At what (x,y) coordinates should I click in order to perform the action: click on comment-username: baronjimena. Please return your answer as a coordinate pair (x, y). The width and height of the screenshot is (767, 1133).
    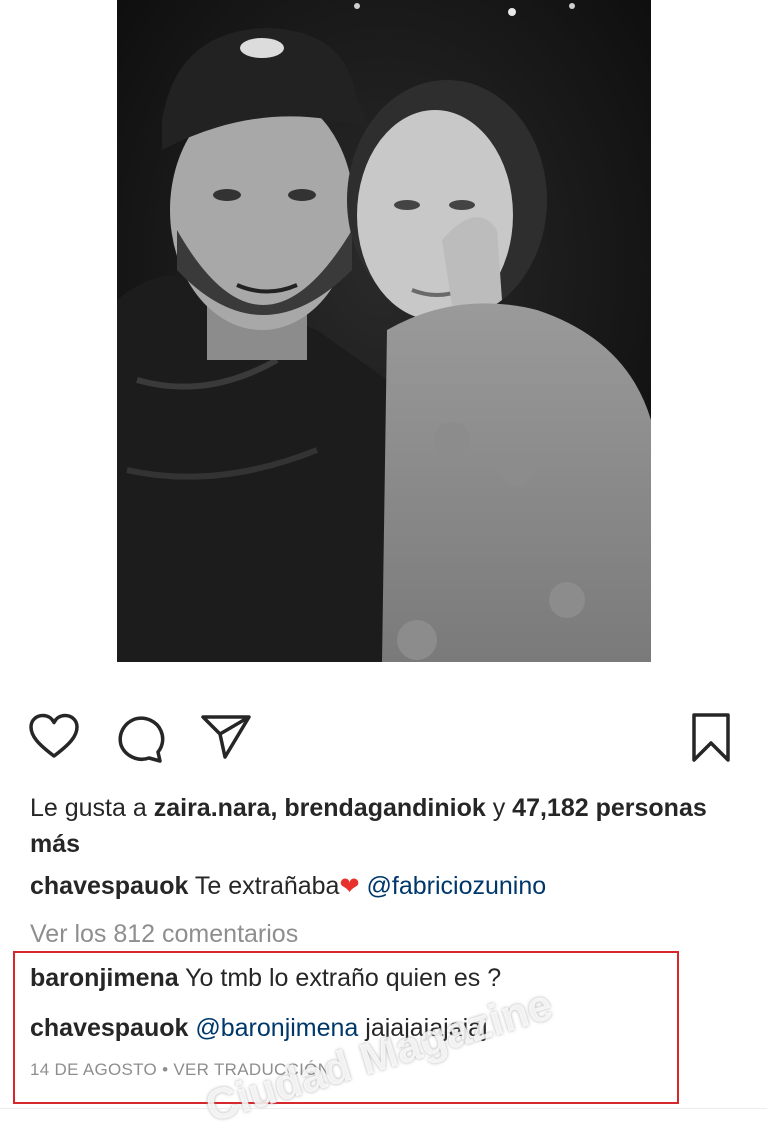
    Looking at the image, I should click on (104, 978).